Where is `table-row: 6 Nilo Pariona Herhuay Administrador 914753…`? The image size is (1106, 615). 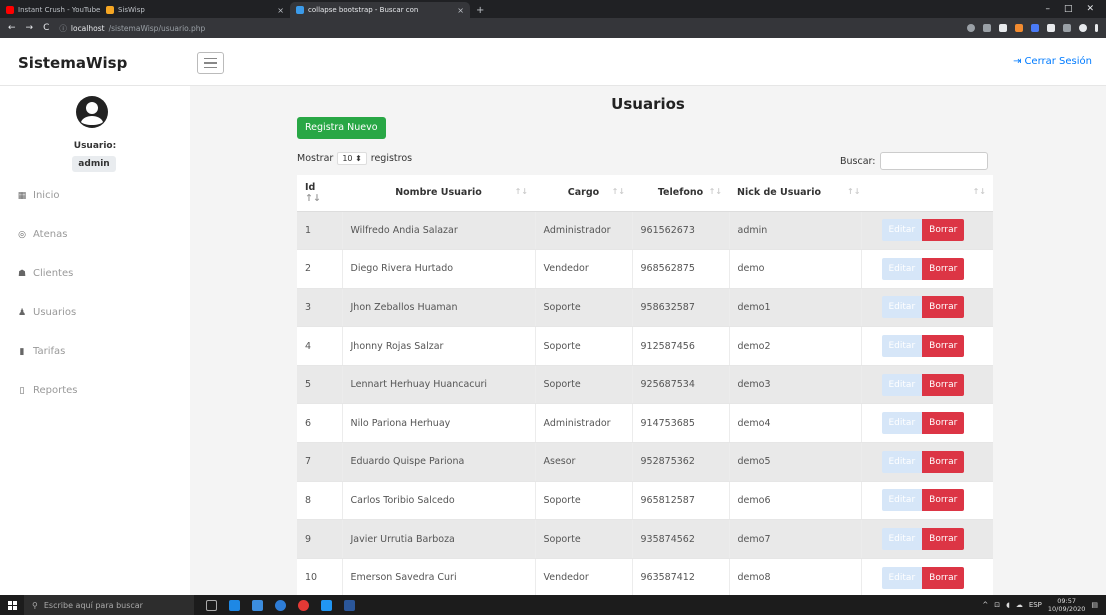 table-row: 6 Nilo Pariona Herhuay Administrador 914753… is located at coordinates (645, 423).